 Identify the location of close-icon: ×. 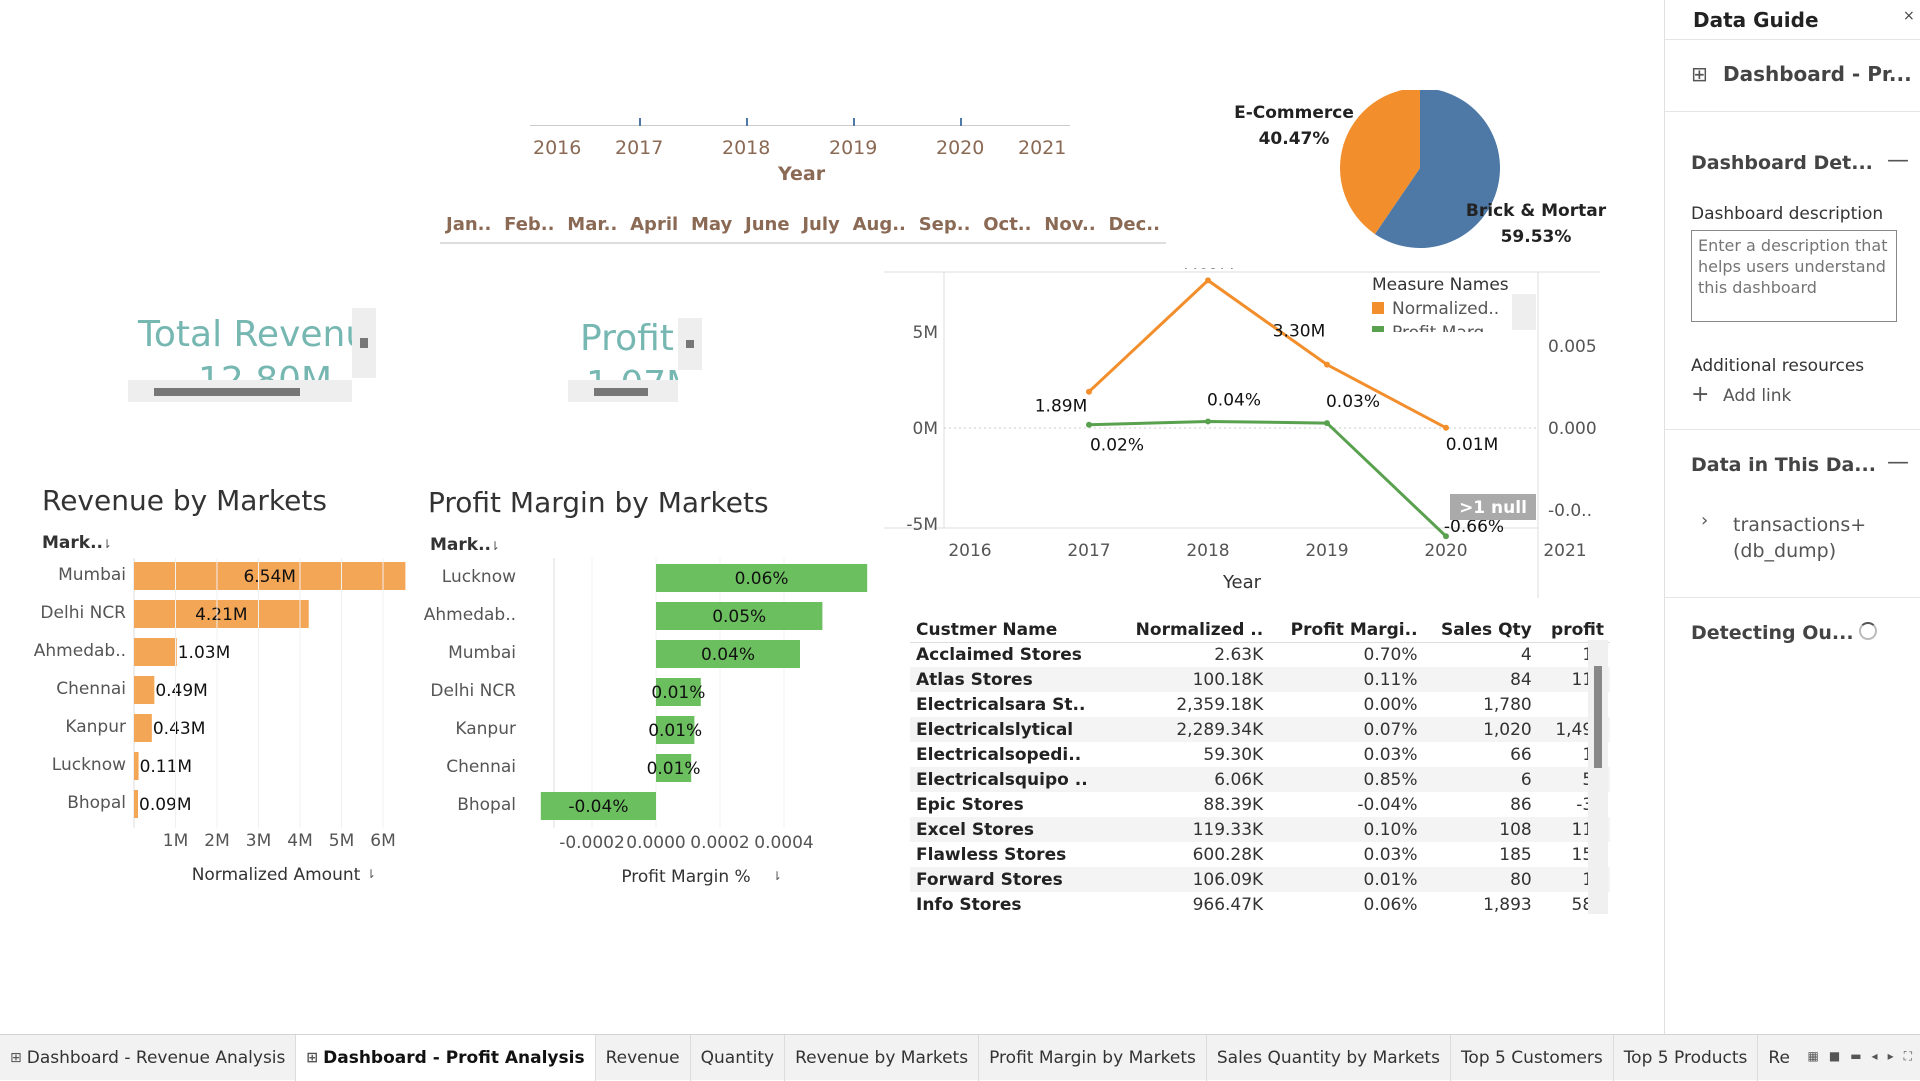
(1909, 16).